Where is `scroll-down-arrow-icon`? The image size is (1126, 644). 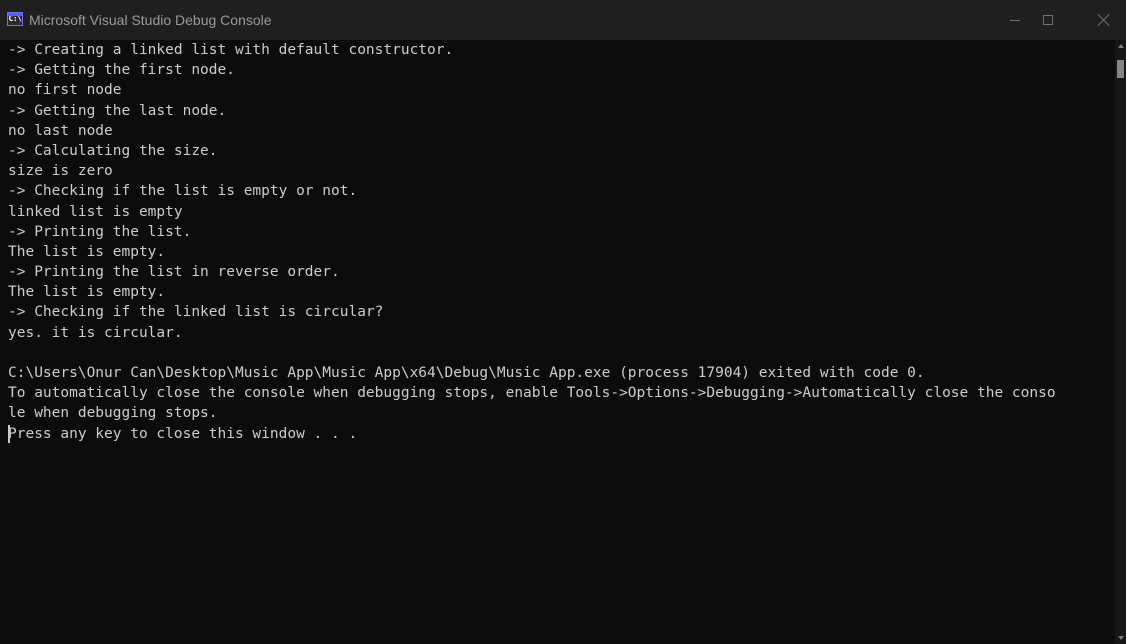
scroll-down-arrow-icon is located at coordinates (1120, 638).